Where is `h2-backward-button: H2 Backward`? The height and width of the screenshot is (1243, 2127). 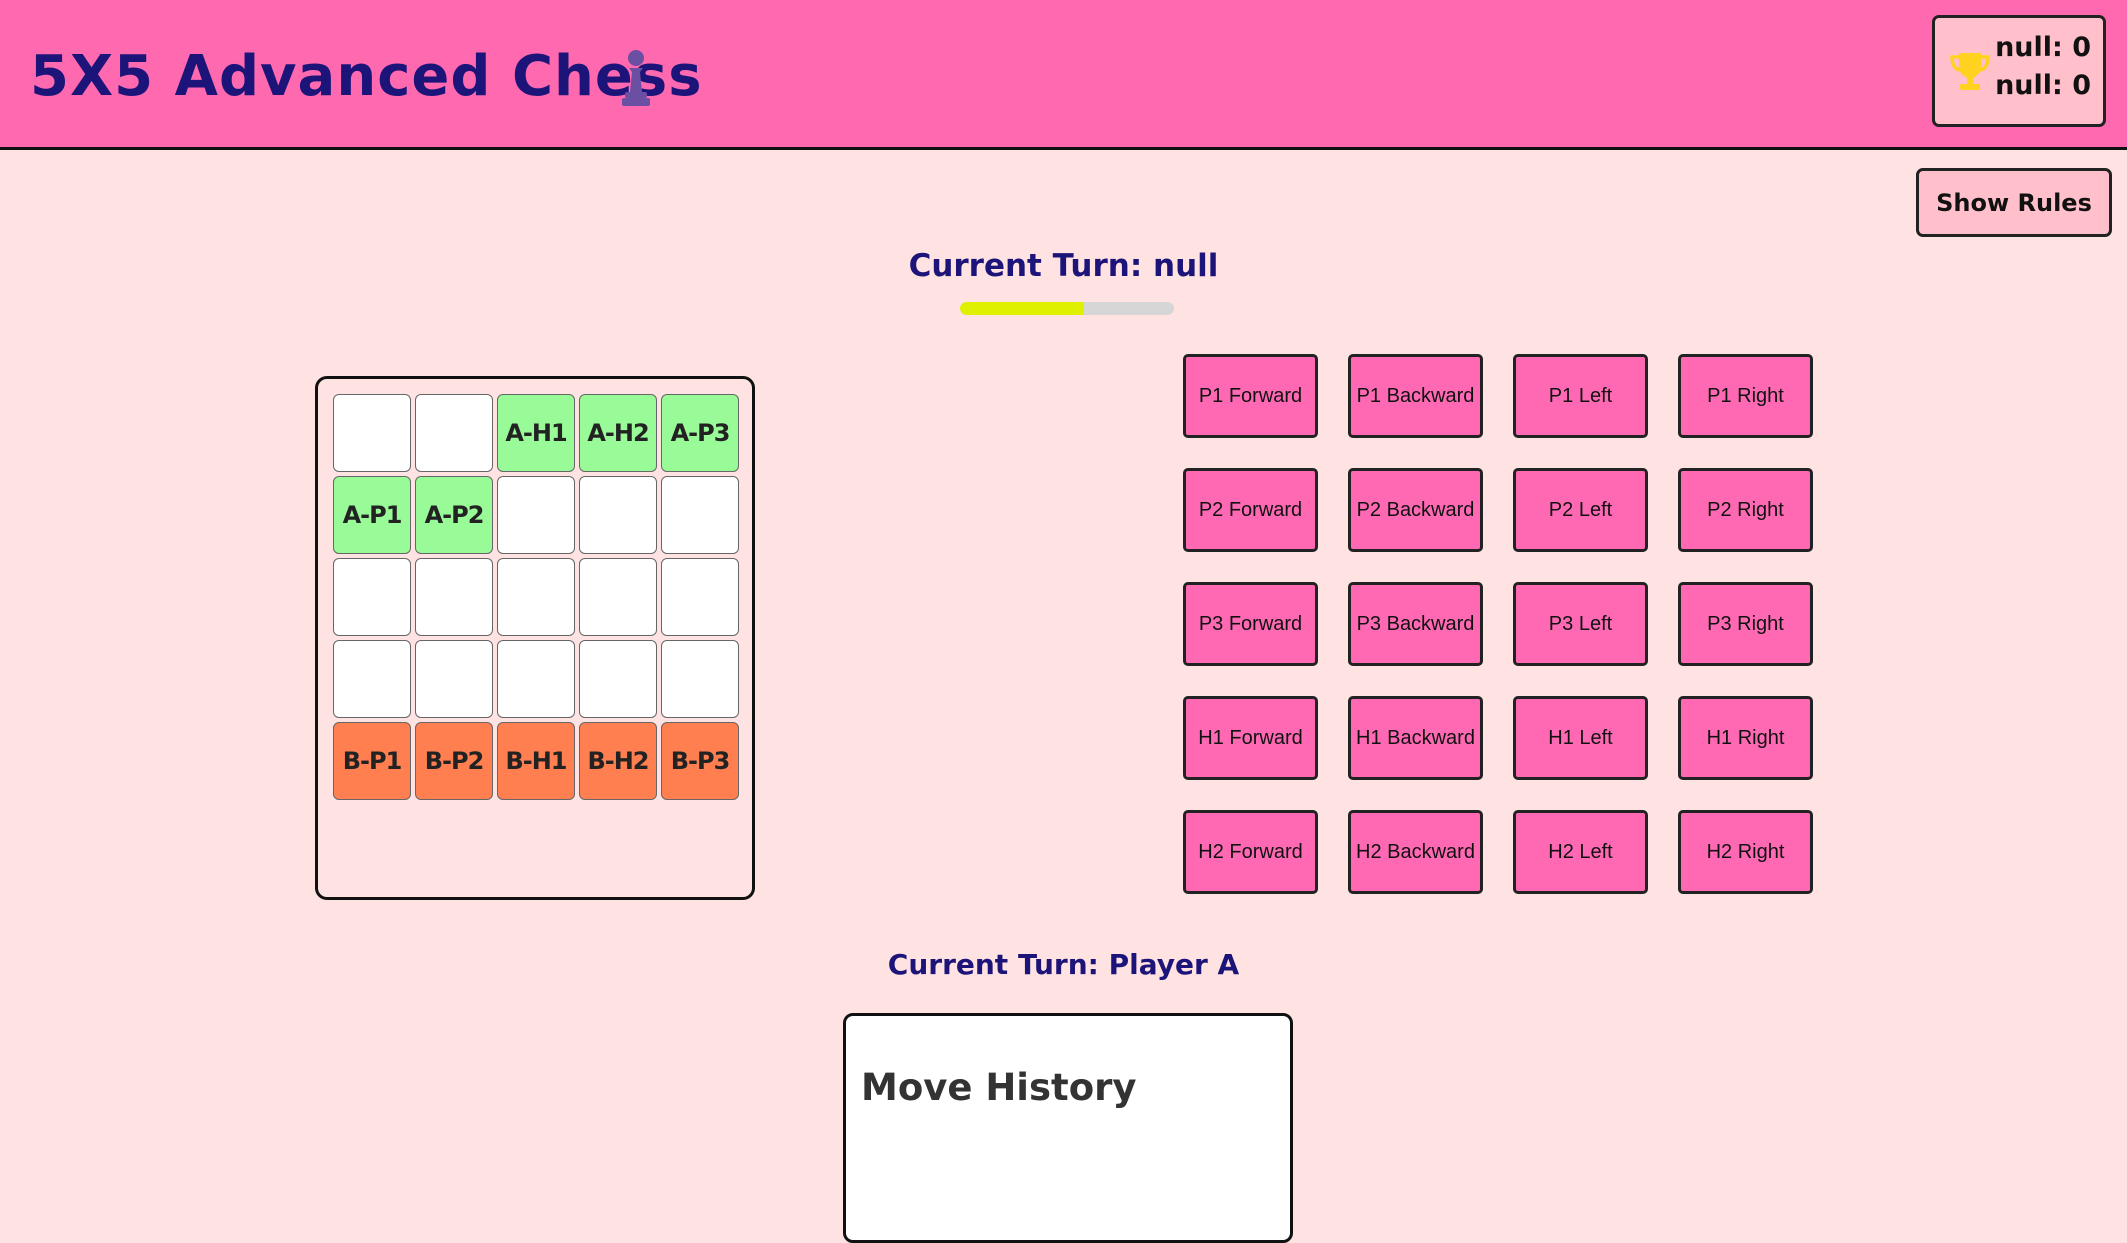
h2-backward-button: H2 Backward is located at coordinates (1415, 852).